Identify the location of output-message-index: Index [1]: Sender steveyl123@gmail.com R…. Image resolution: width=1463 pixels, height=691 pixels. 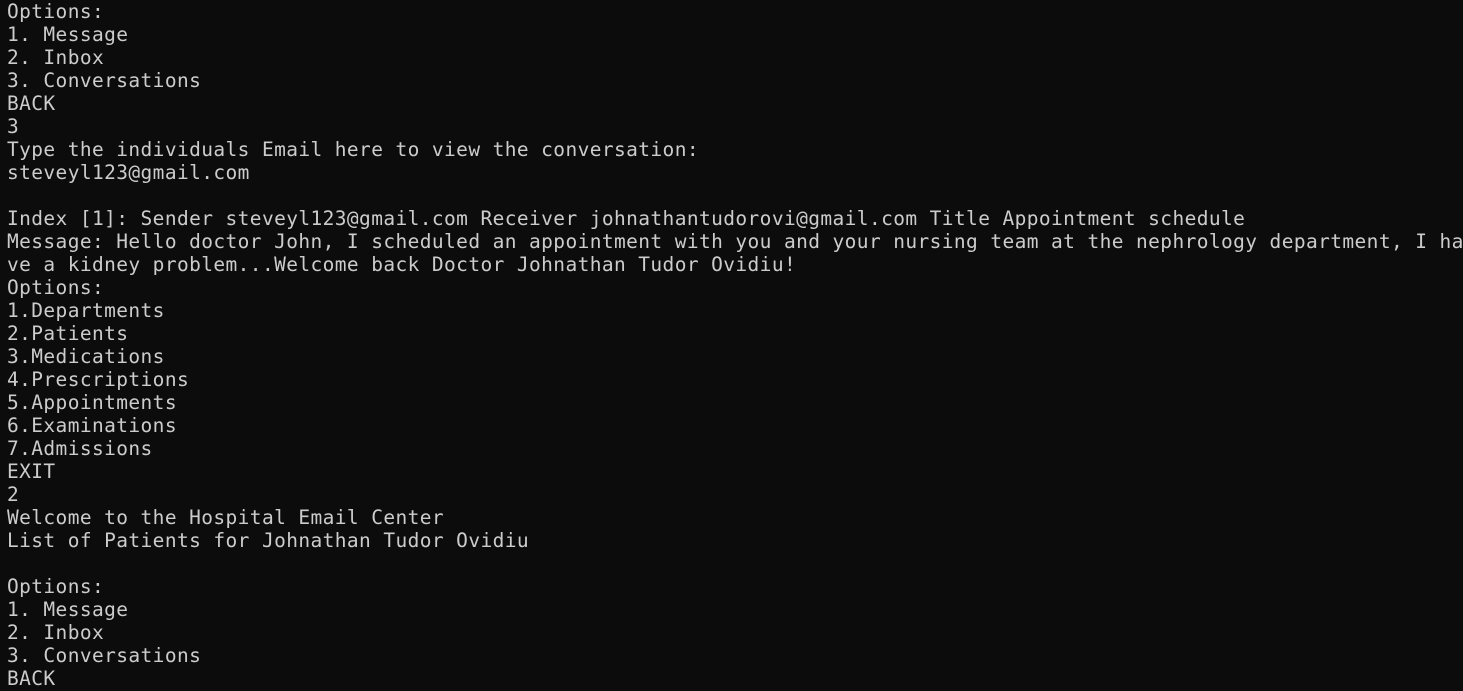
(626, 218).